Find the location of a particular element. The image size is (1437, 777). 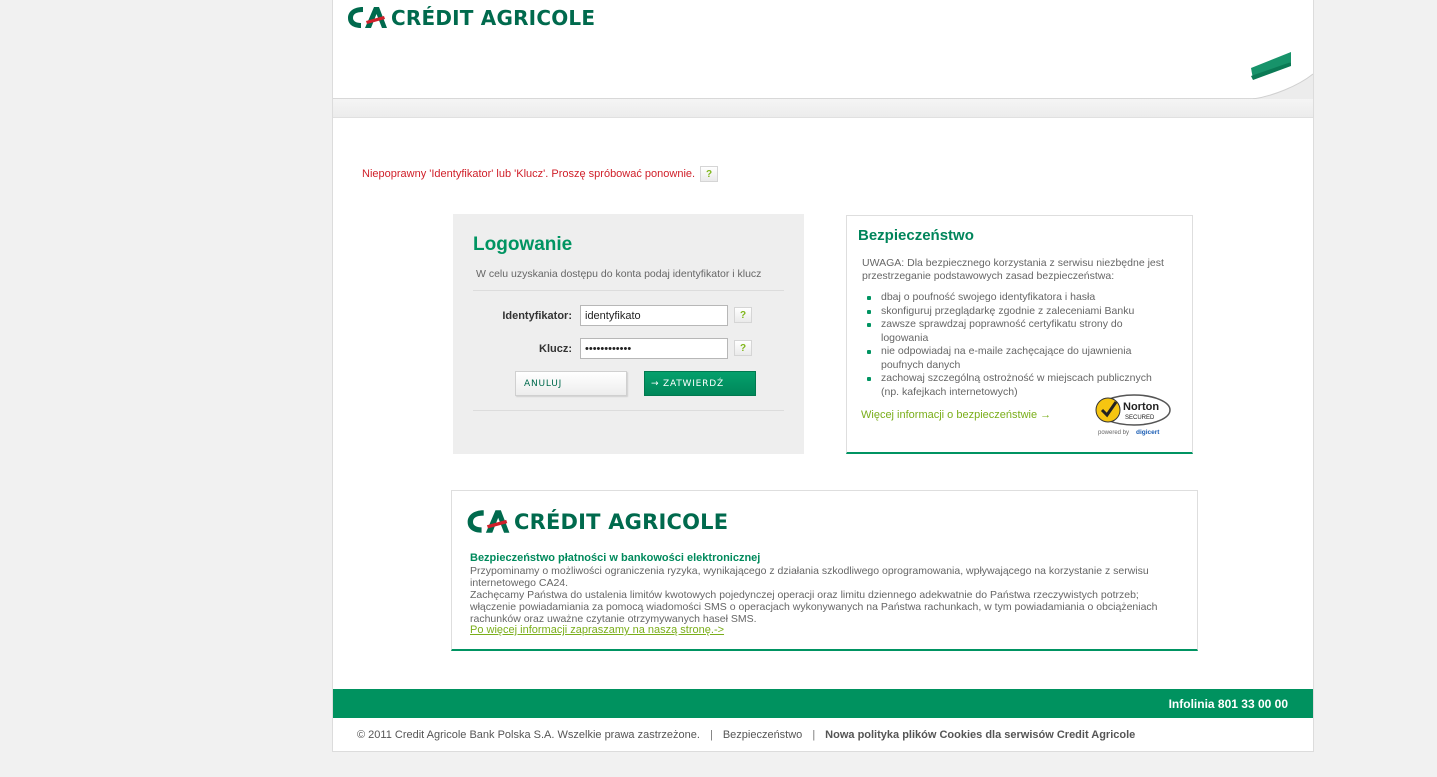

hotline-number: Infolinia 801 33 00 00 is located at coordinates (1228, 704).